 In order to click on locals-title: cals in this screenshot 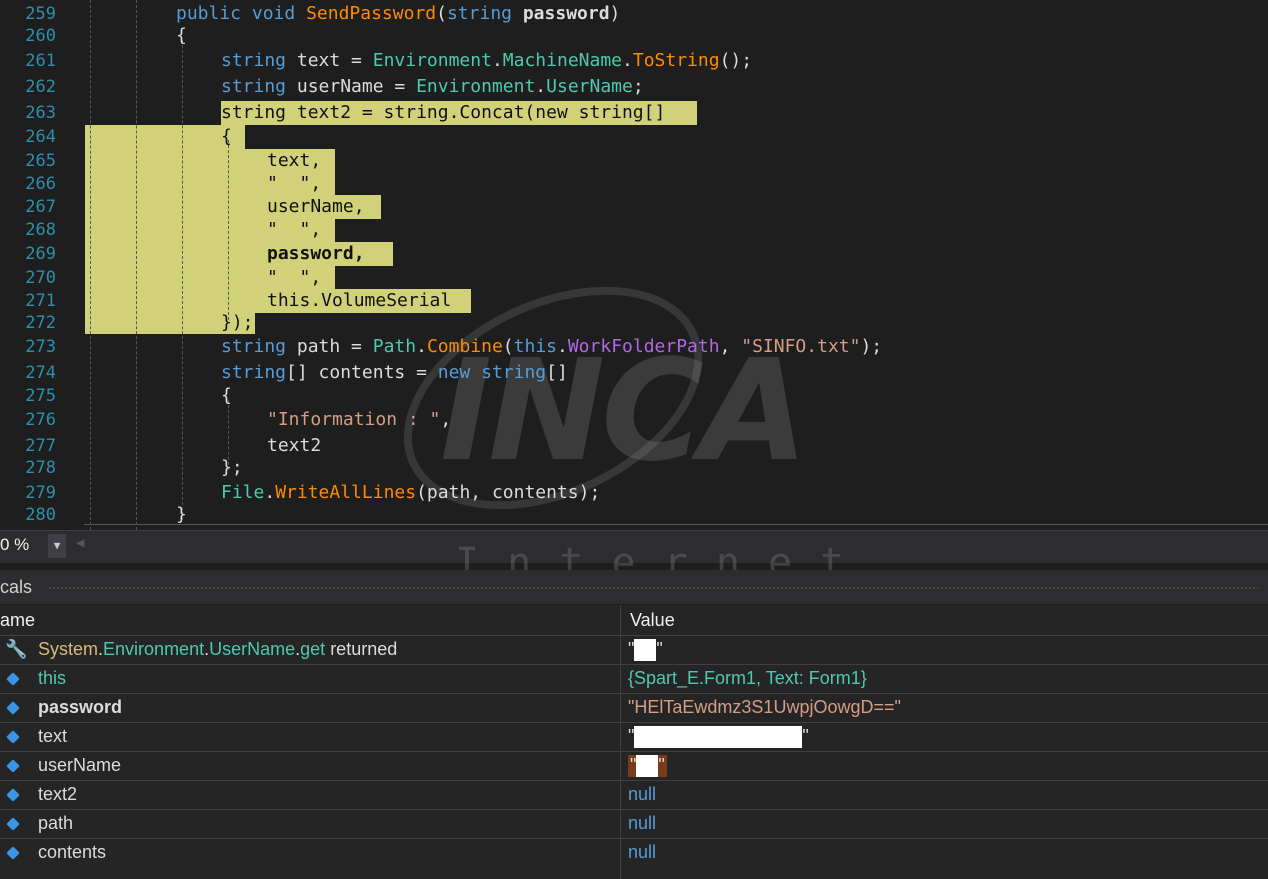, I will do `click(16, 587)`.